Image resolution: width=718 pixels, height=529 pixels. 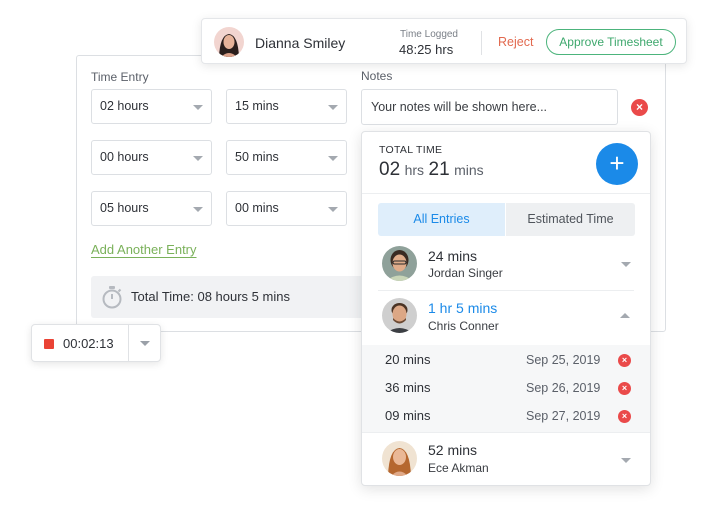 What do you see at coordinates (390, 169) in the screenshot?
I see `total-hours: 02` at bounding box center [390, 169].